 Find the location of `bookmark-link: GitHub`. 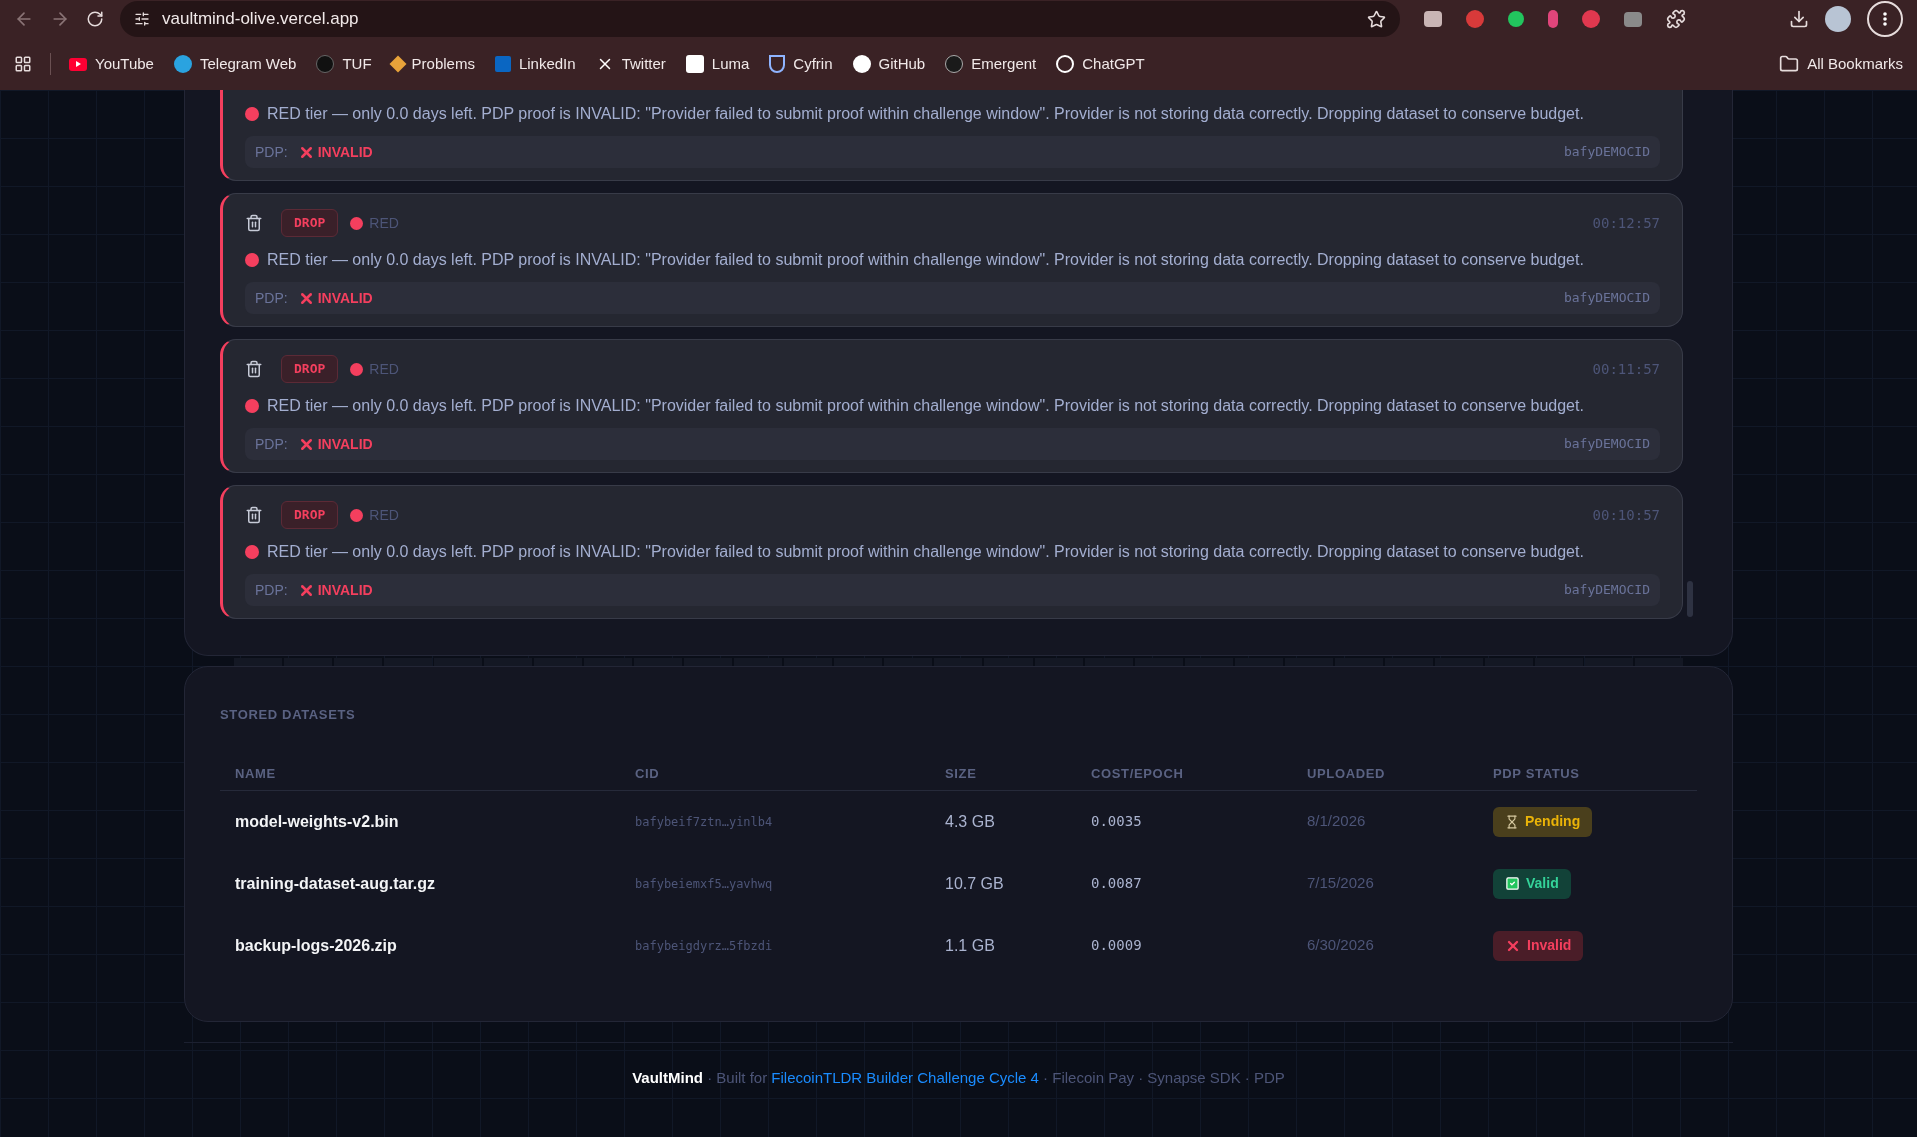

bookmark-link: GitHub is located at coordinates (889, 64).